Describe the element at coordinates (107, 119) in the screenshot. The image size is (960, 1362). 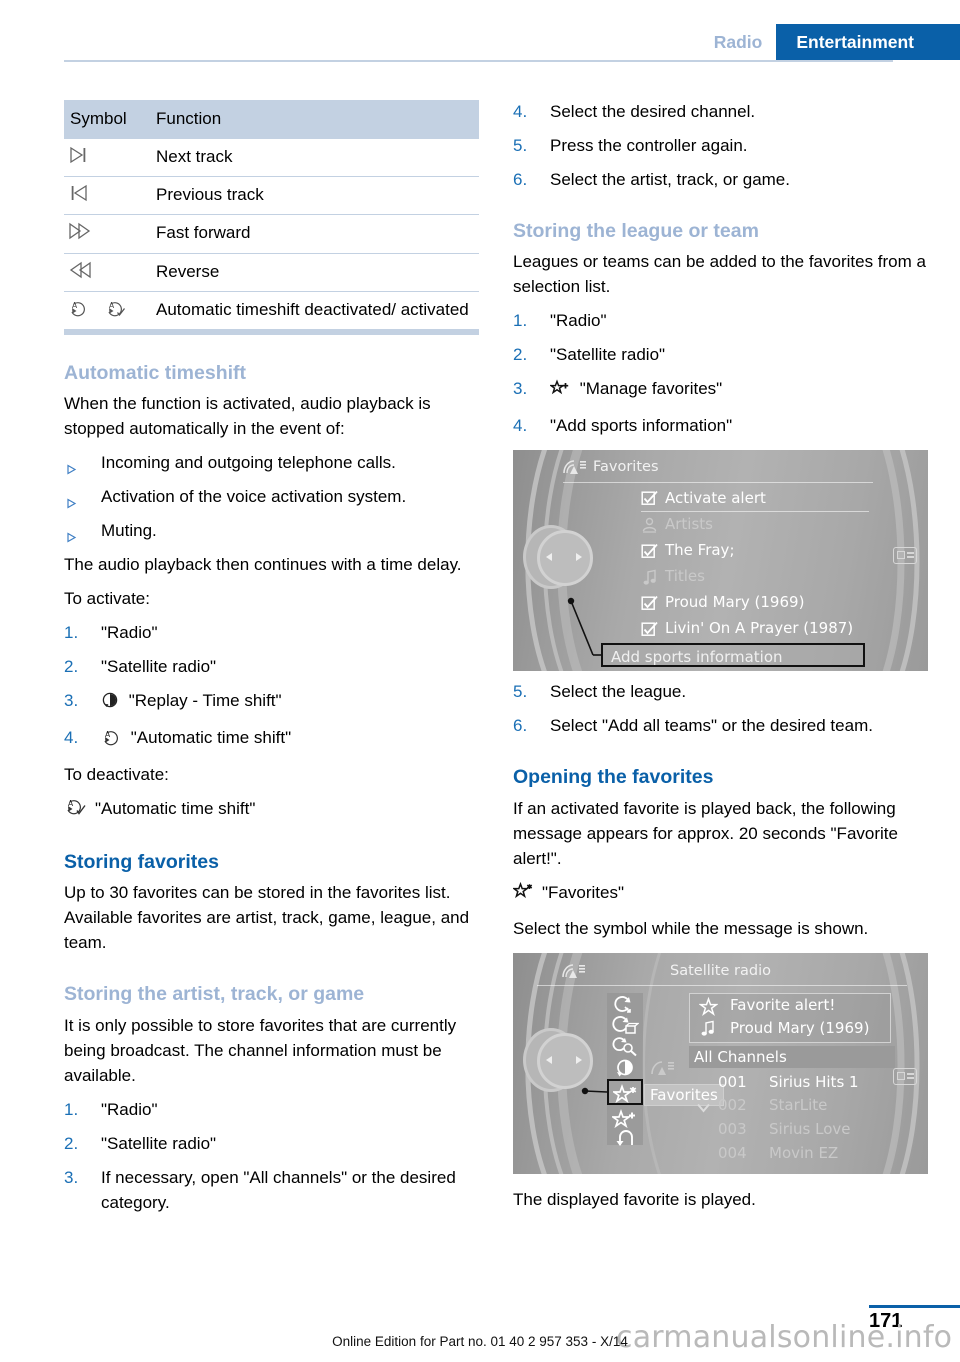
I see `table-header-symbol: Symbol` at that location.